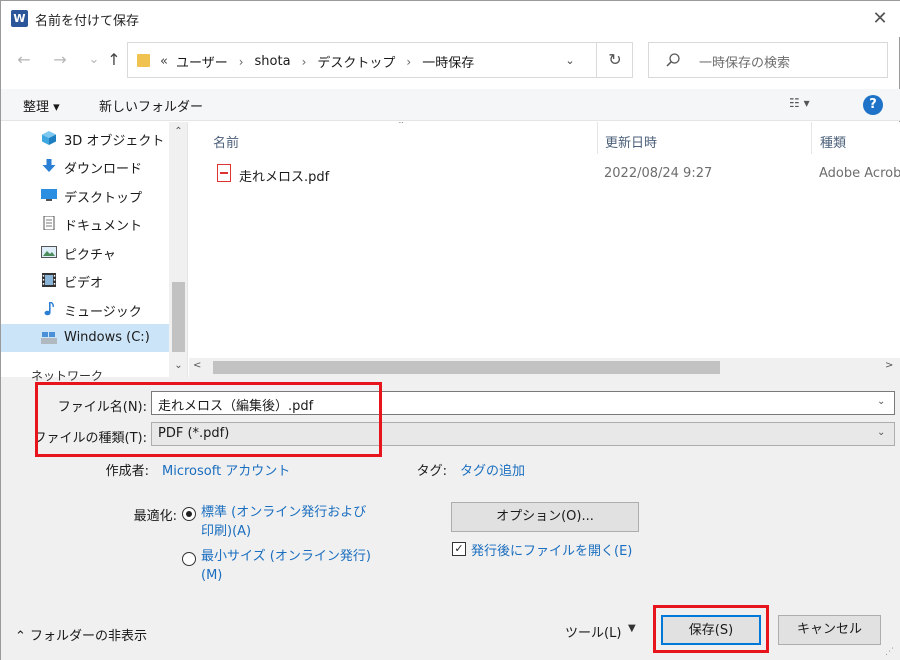  What do you see at coordinates (466, 367) in the screenshot?
I see `horizontal-scroll-thumb` at bounding box center [466, 367].